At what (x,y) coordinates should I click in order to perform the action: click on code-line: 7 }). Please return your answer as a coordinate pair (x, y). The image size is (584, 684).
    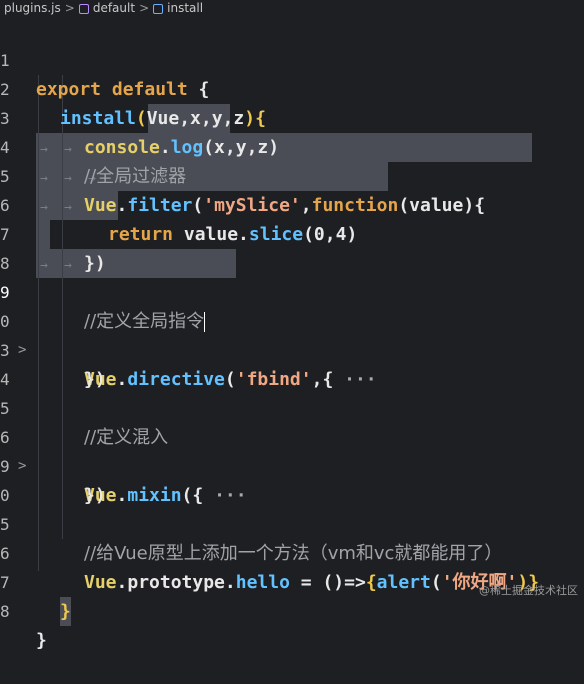
    Looking at the image, I should click on (292, 232).